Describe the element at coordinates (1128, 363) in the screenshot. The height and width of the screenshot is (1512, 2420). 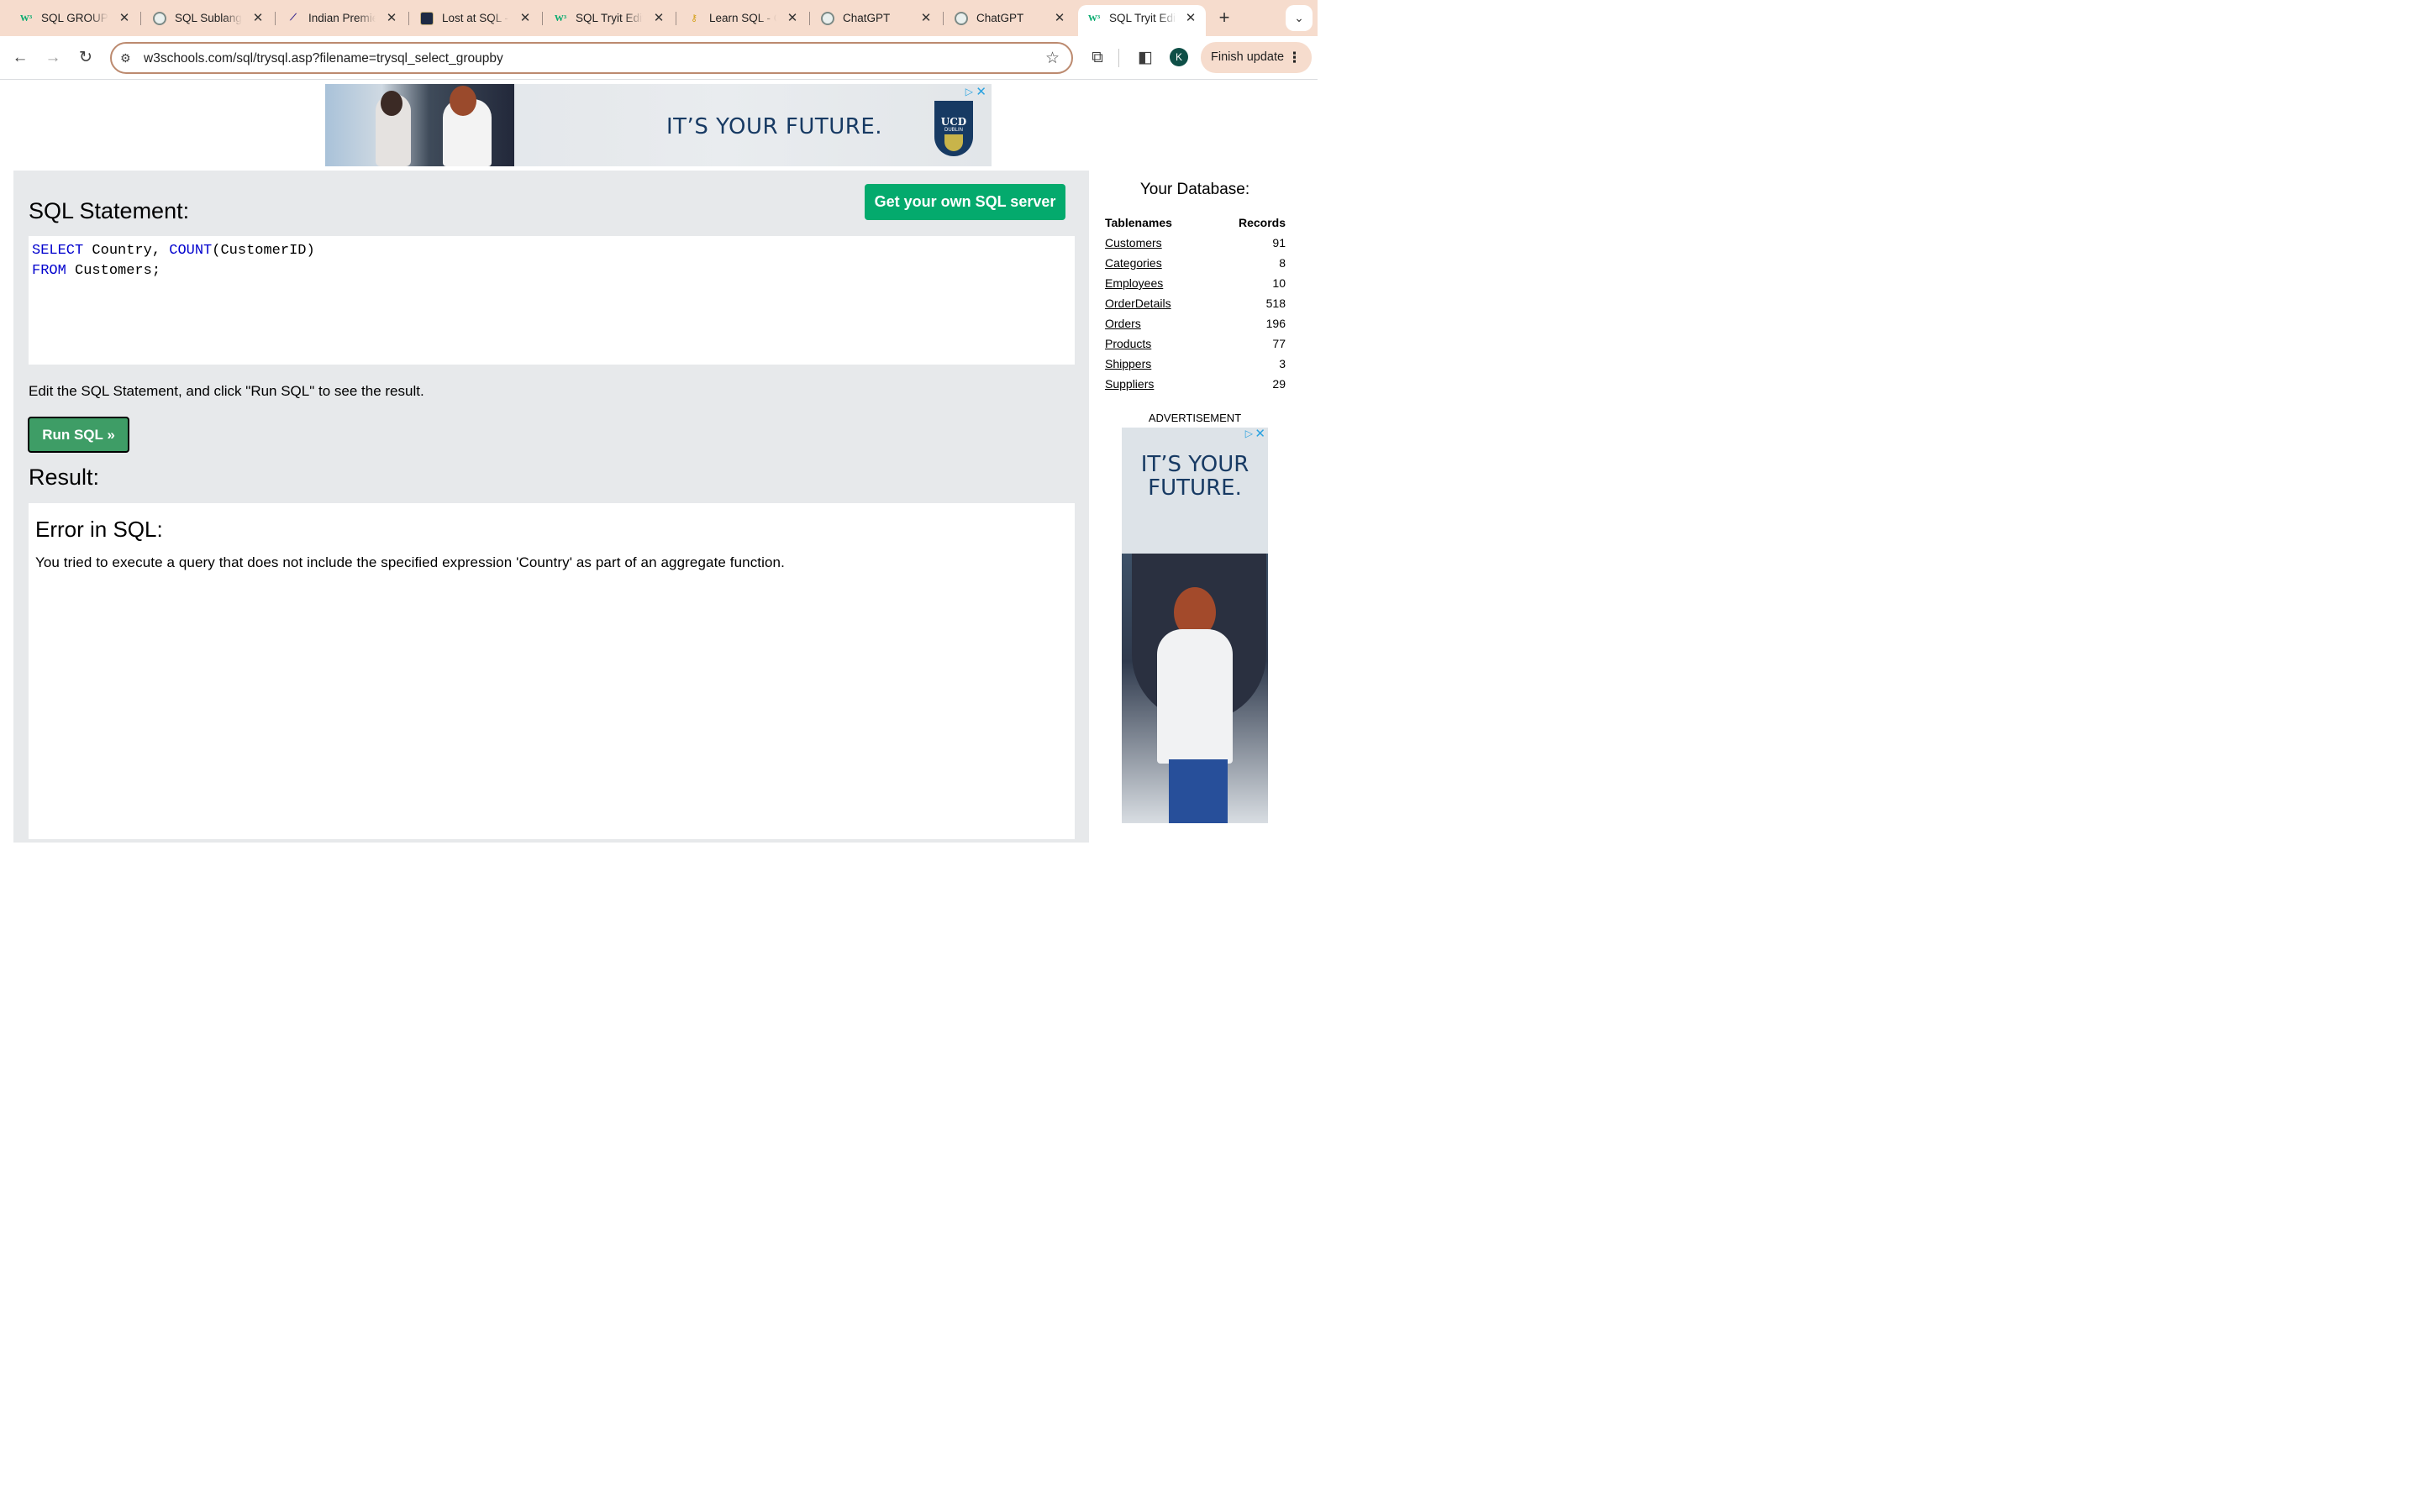
I see `table-link-shippers: Shippers` at that location.